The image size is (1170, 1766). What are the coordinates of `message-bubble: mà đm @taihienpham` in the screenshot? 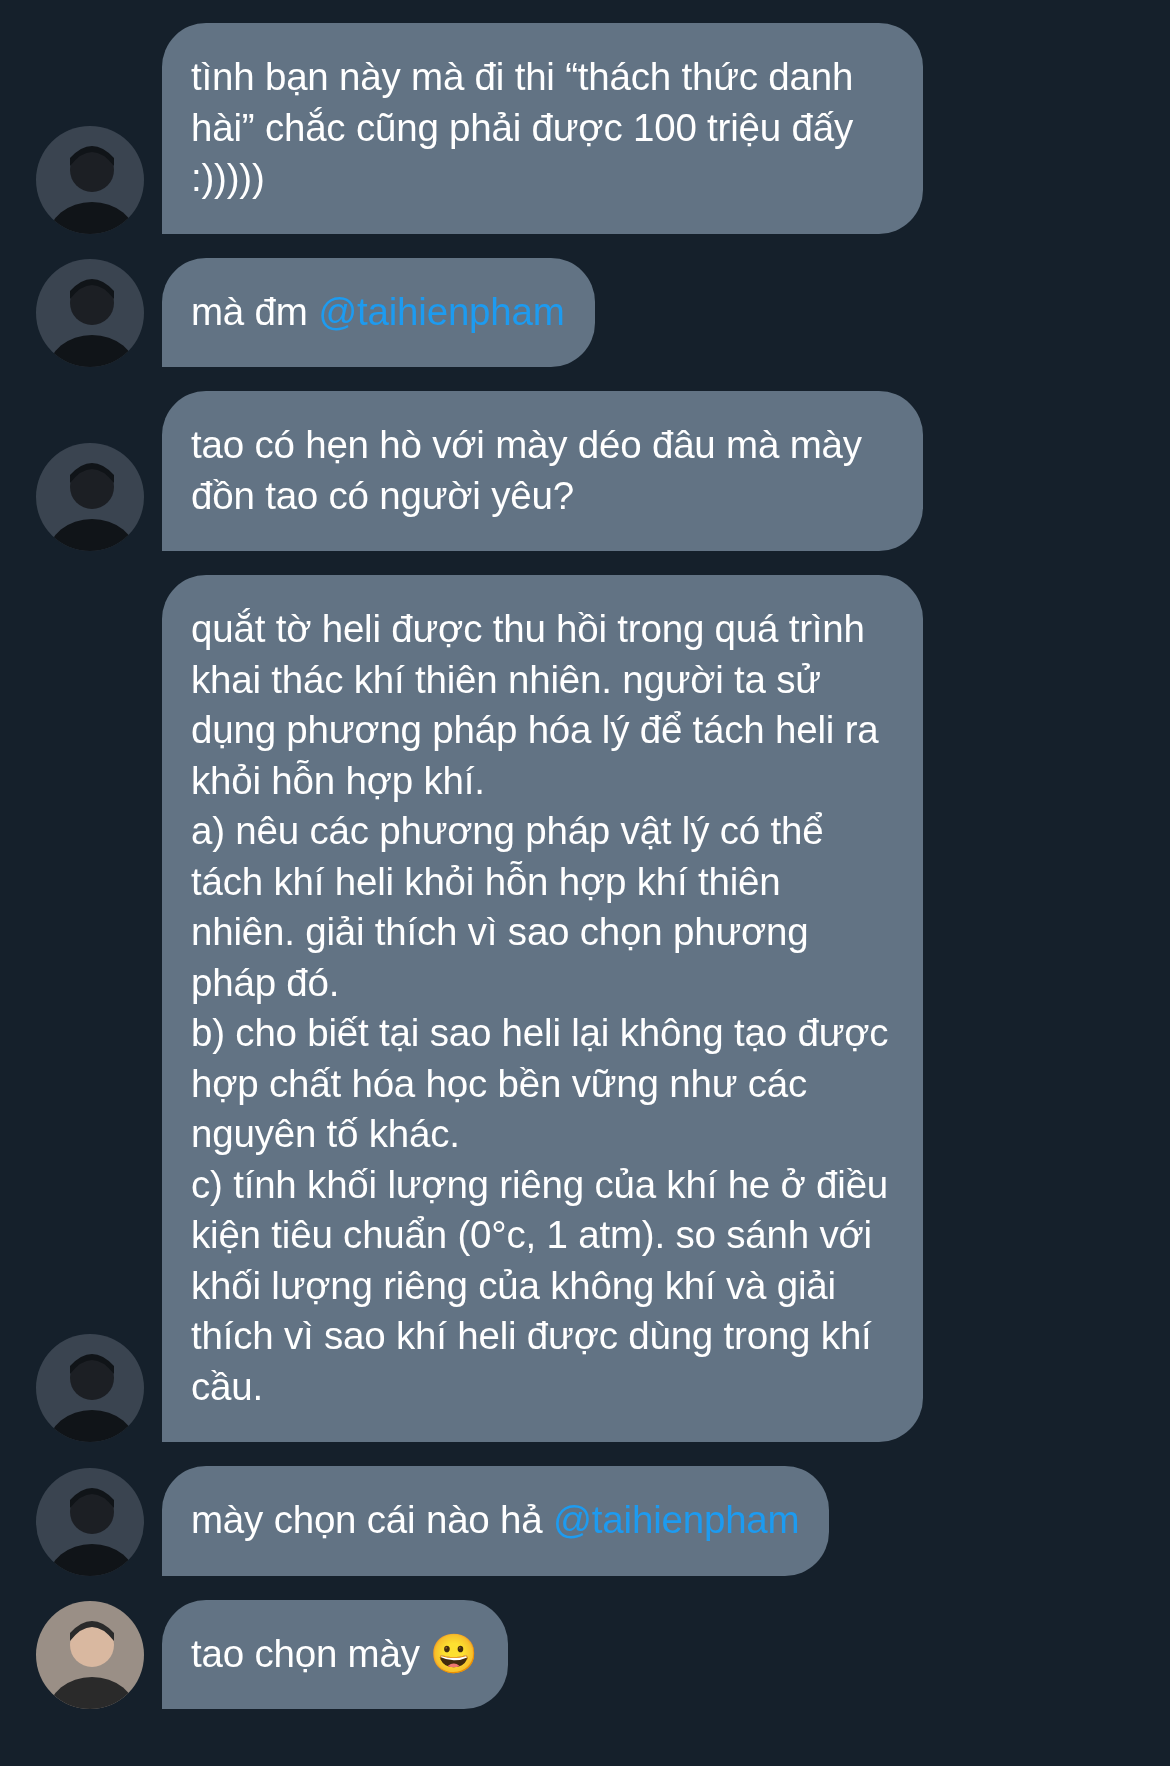 It's located at (378, 312).